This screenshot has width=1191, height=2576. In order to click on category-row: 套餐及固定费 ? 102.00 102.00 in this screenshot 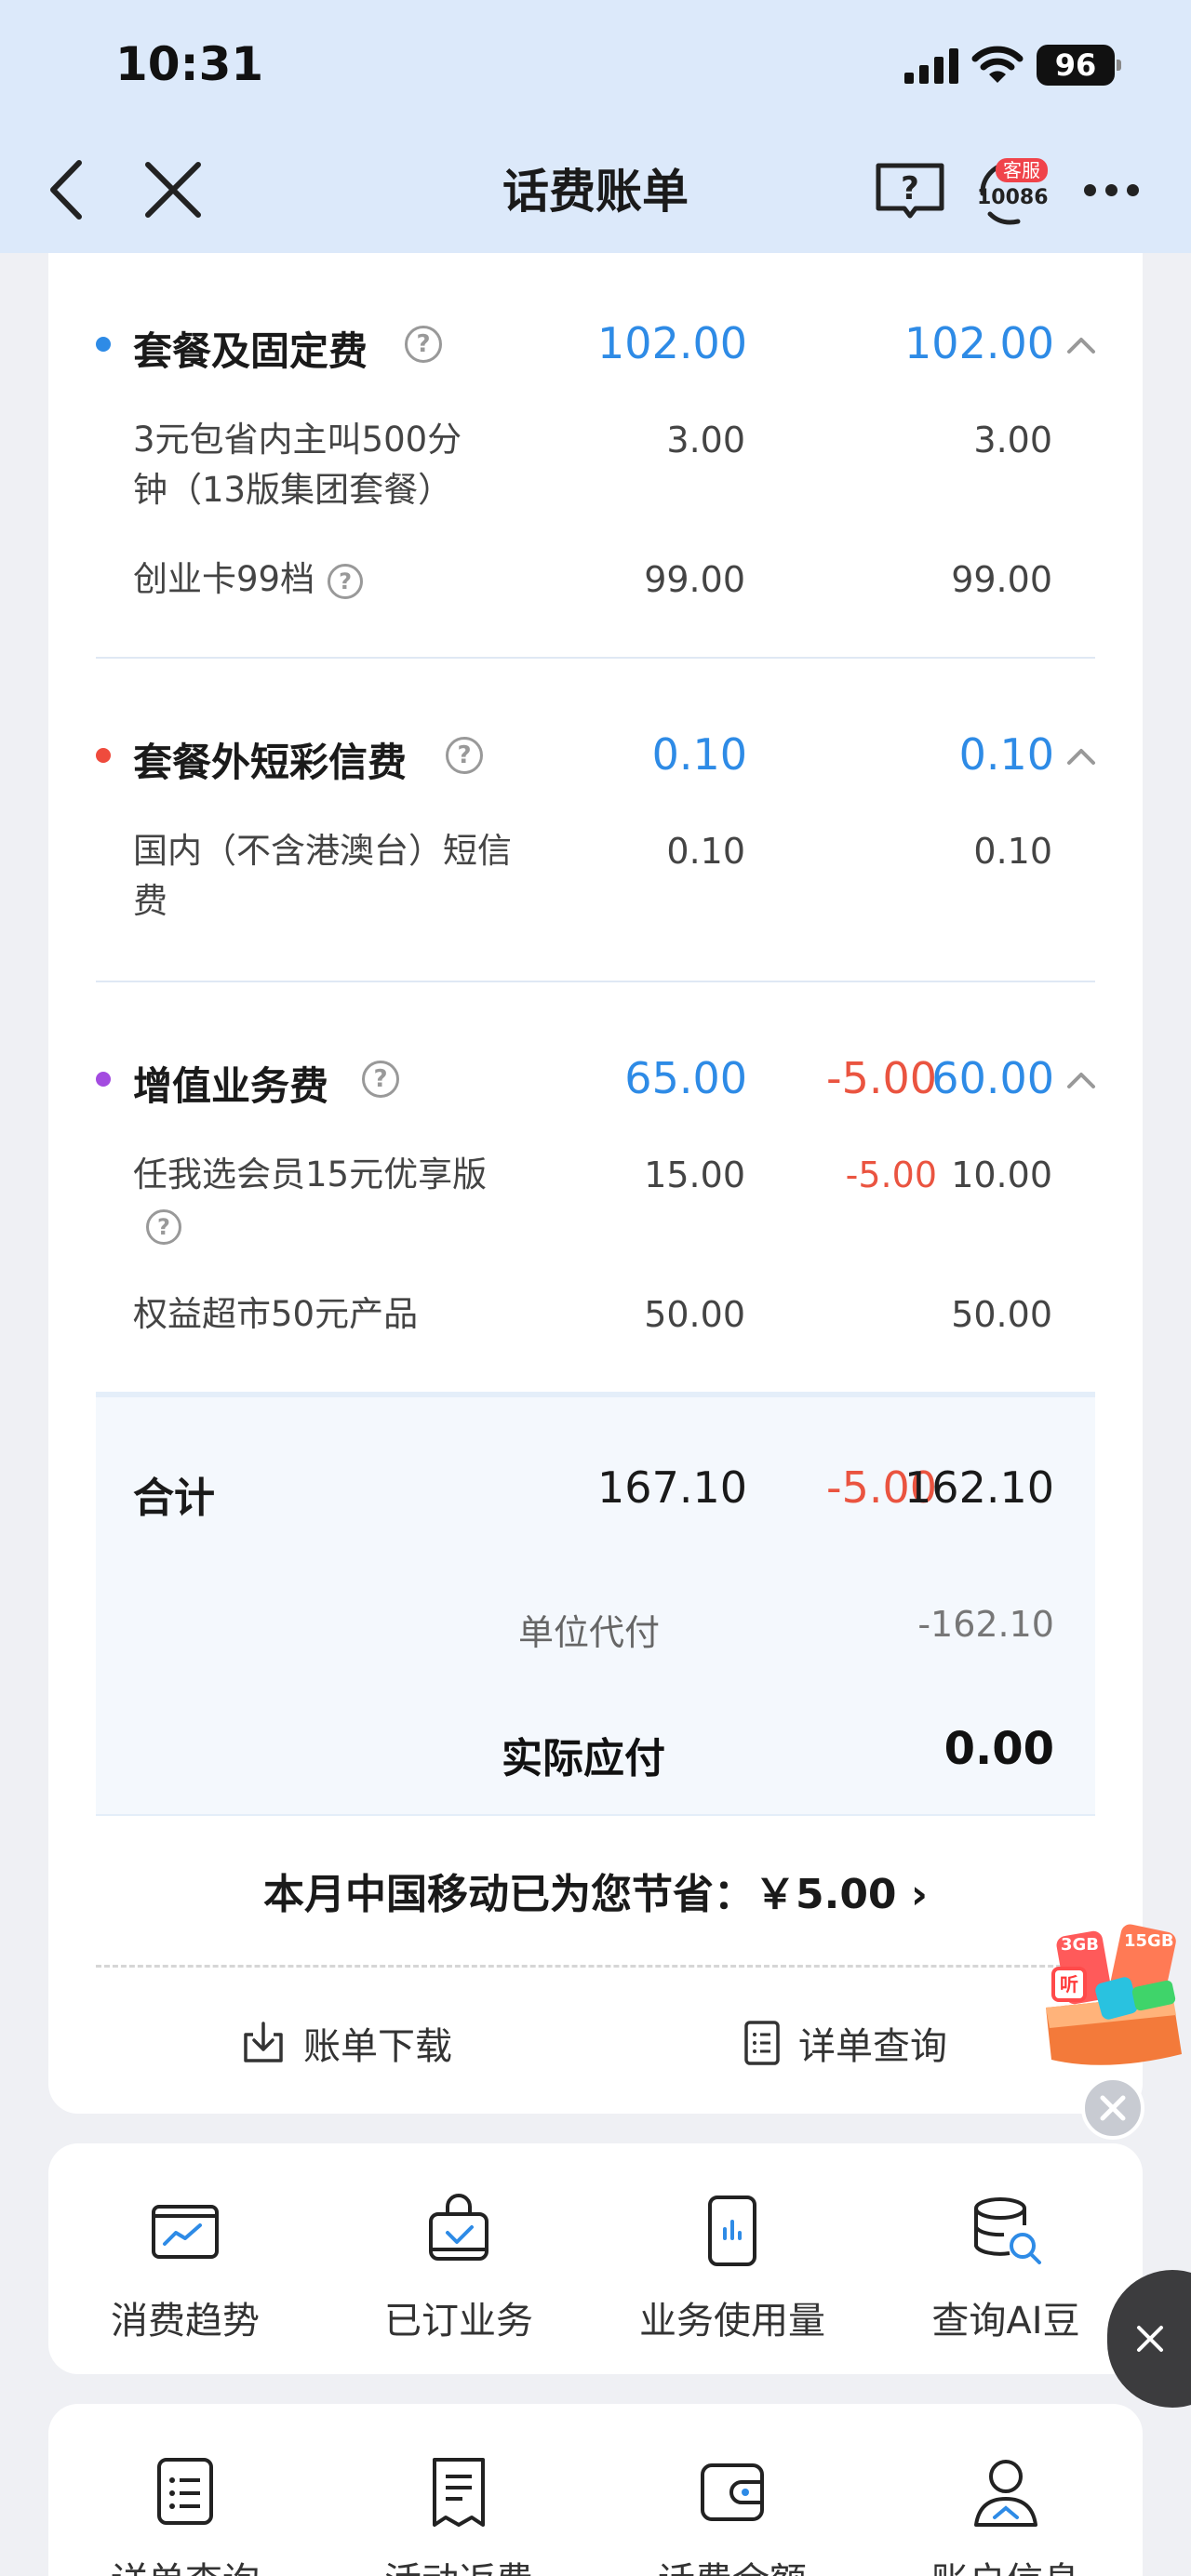, I will do `click(595, 344)`.